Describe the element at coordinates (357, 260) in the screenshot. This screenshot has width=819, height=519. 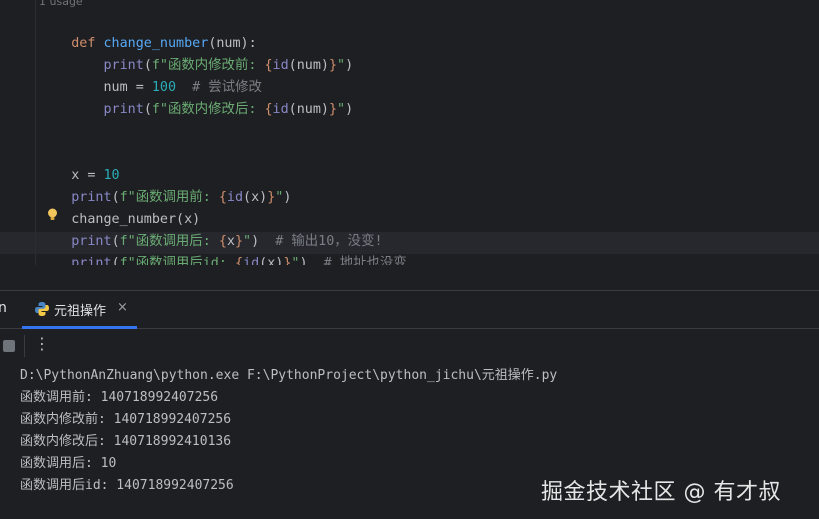
I see `comment: # 地址也没变` at that location.